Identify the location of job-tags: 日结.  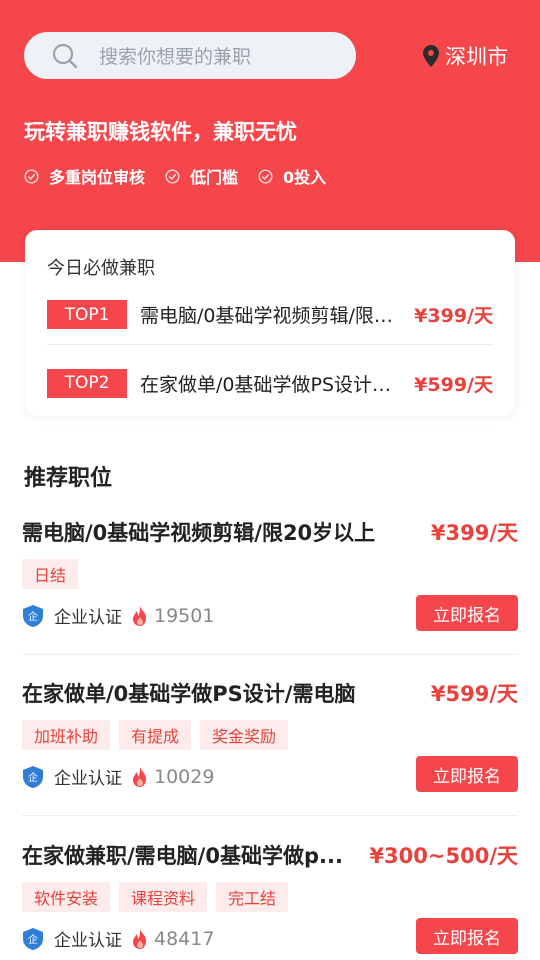
(54, 574).